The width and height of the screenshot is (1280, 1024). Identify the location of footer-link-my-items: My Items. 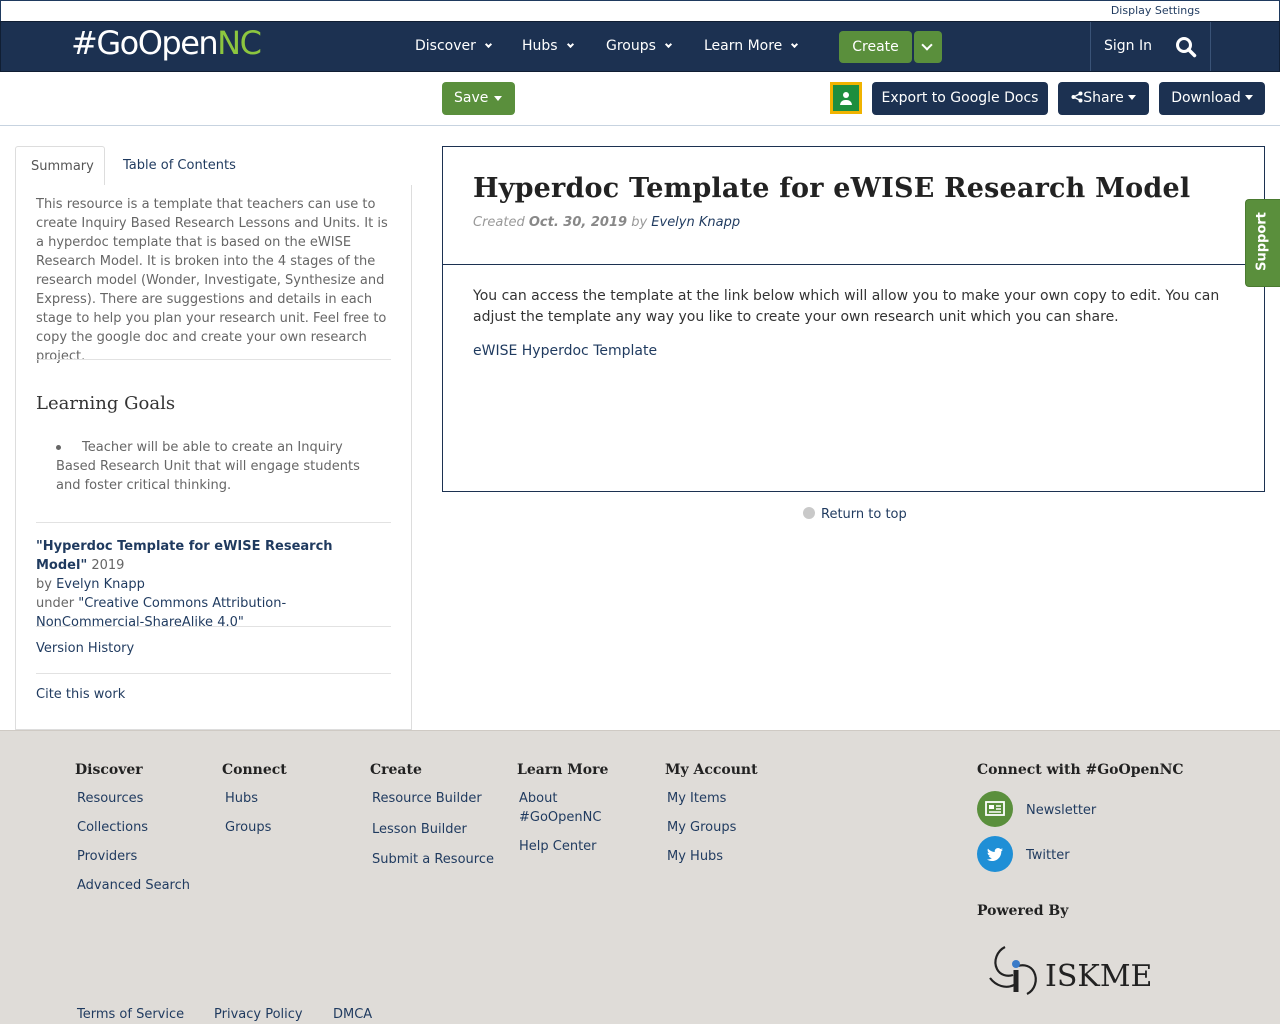
(696, 798).